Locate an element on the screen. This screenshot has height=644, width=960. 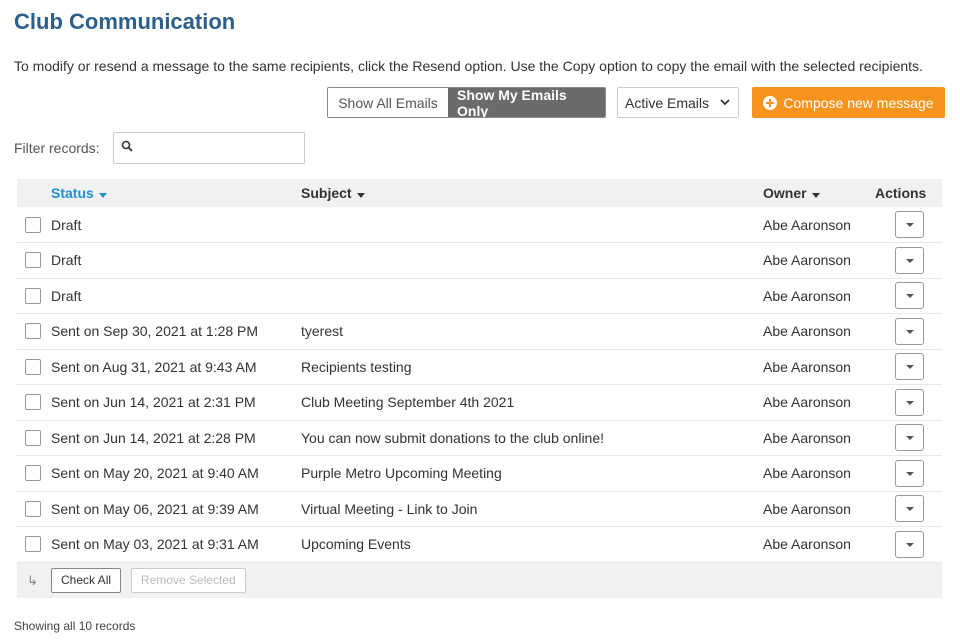
compose-message-button: Compose new message is located at coordinates (848, 102).